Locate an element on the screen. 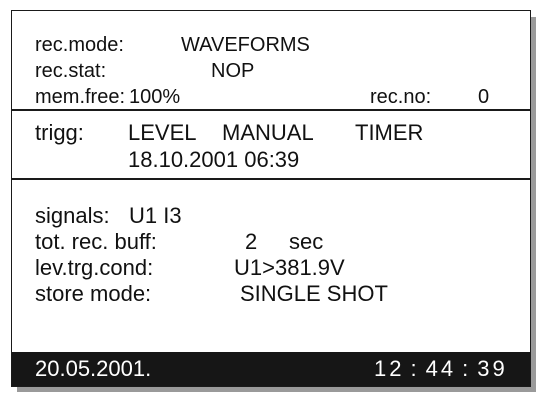 The image size is (546, 399). frame-shadow-right is located at coordinates (533, 203).